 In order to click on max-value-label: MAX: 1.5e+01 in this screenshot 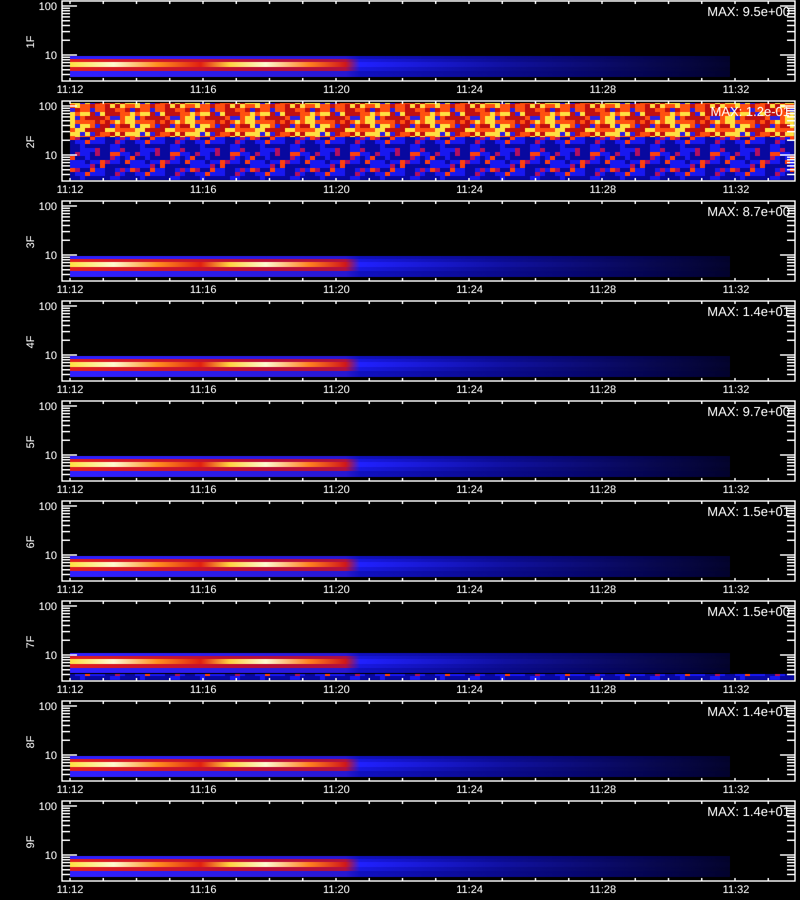, I will do `click(748, 511)`.